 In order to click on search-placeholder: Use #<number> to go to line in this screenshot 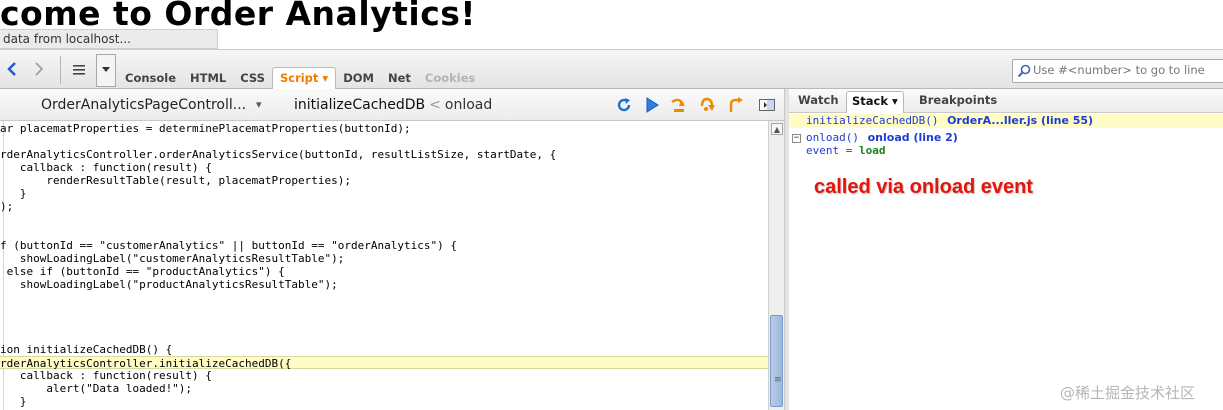, I will do `click(1119, 70)`.